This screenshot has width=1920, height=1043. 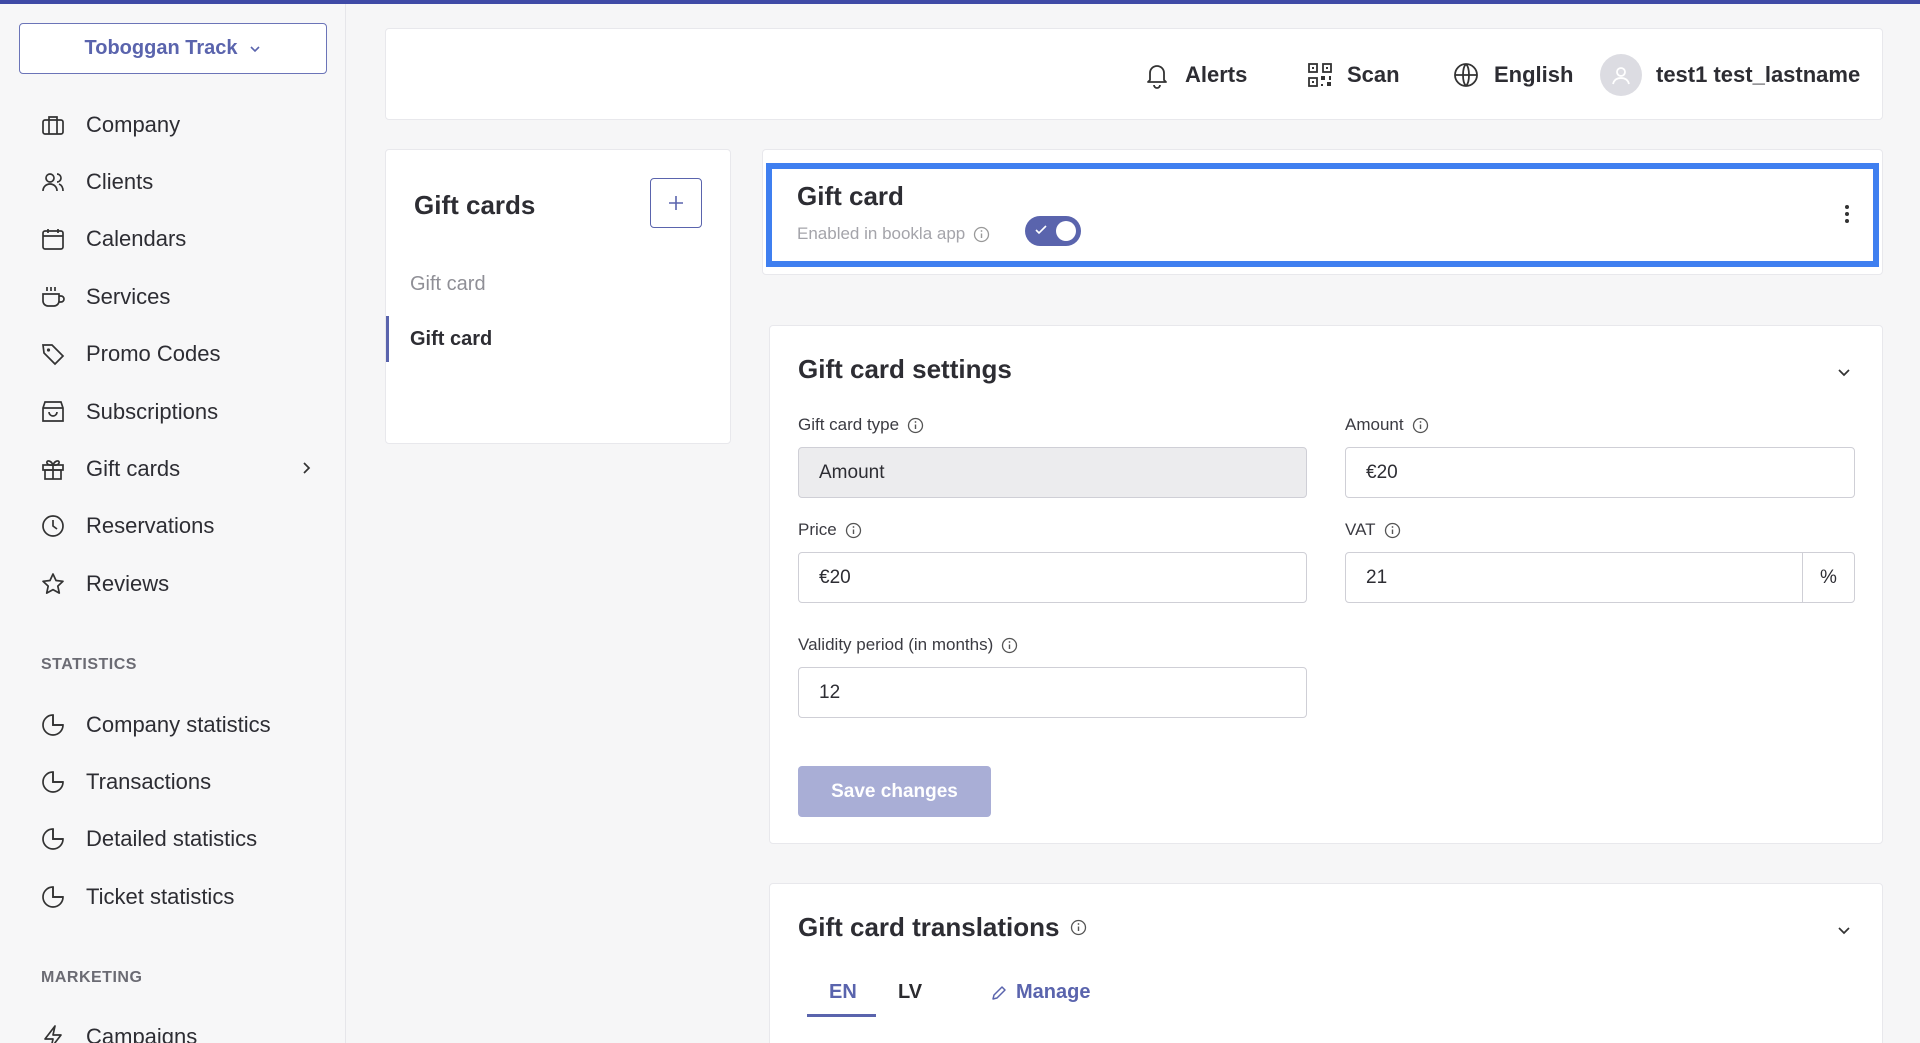 I want to click on label-text: Gift card type, so click(x=849, y=424).